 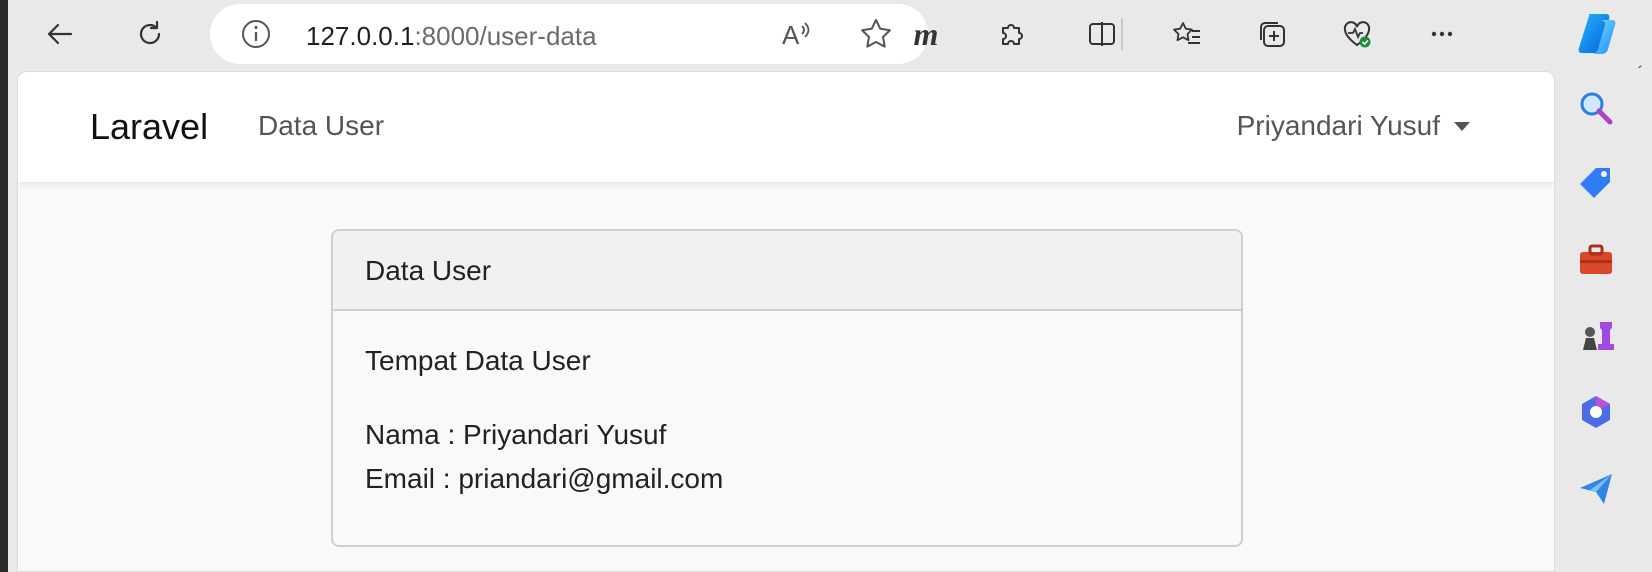 What do you see at coordinates (1442, 34) in the screenshot?
I see `more-icon` at bounding box center [1442, 34].